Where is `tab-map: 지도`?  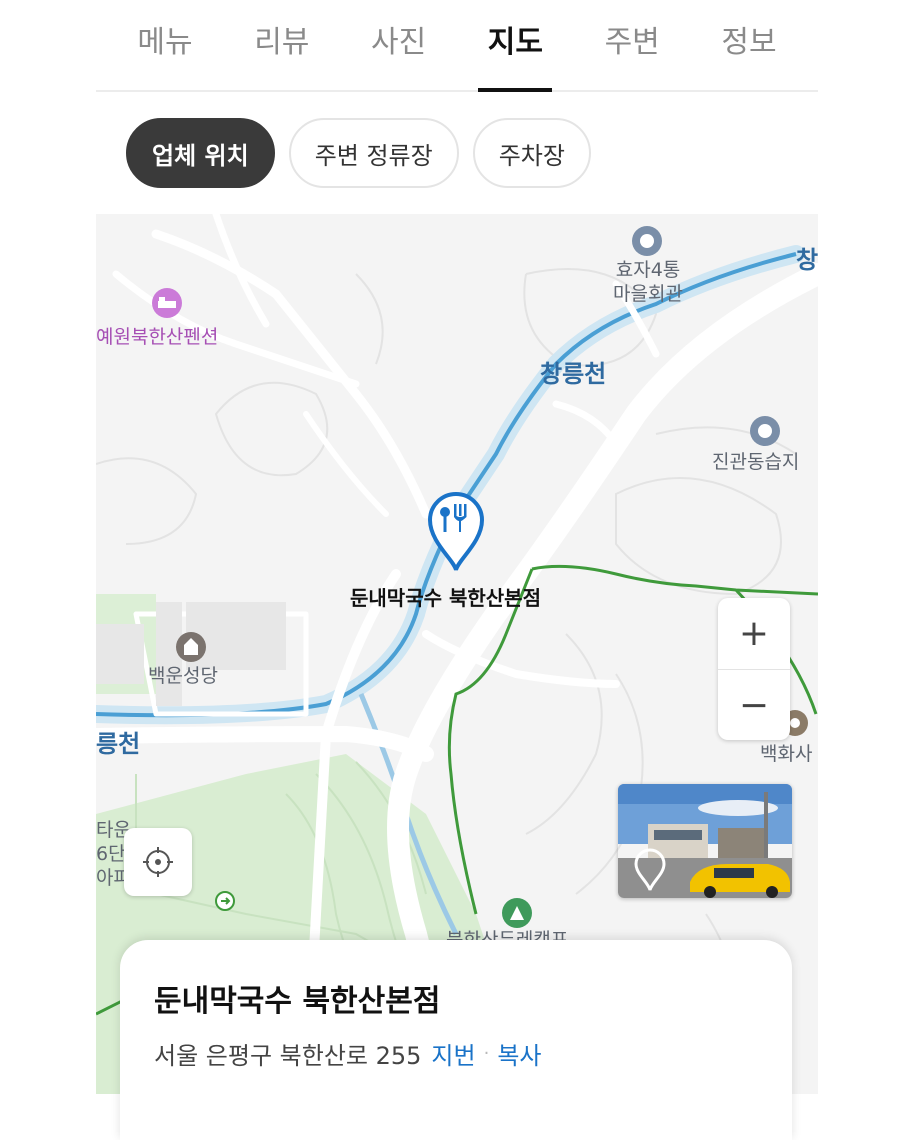 tab-map: 지도 is located at coordinates (515, 46).